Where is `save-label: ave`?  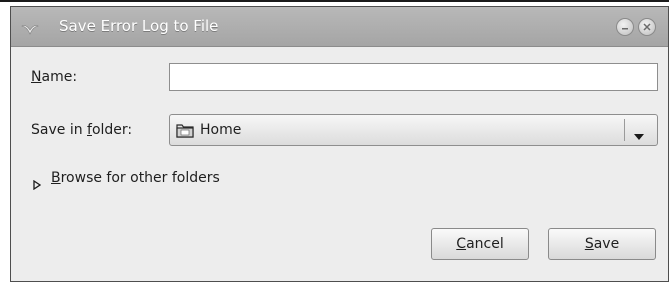
save-label: ave is located at coordinates (606, 244).